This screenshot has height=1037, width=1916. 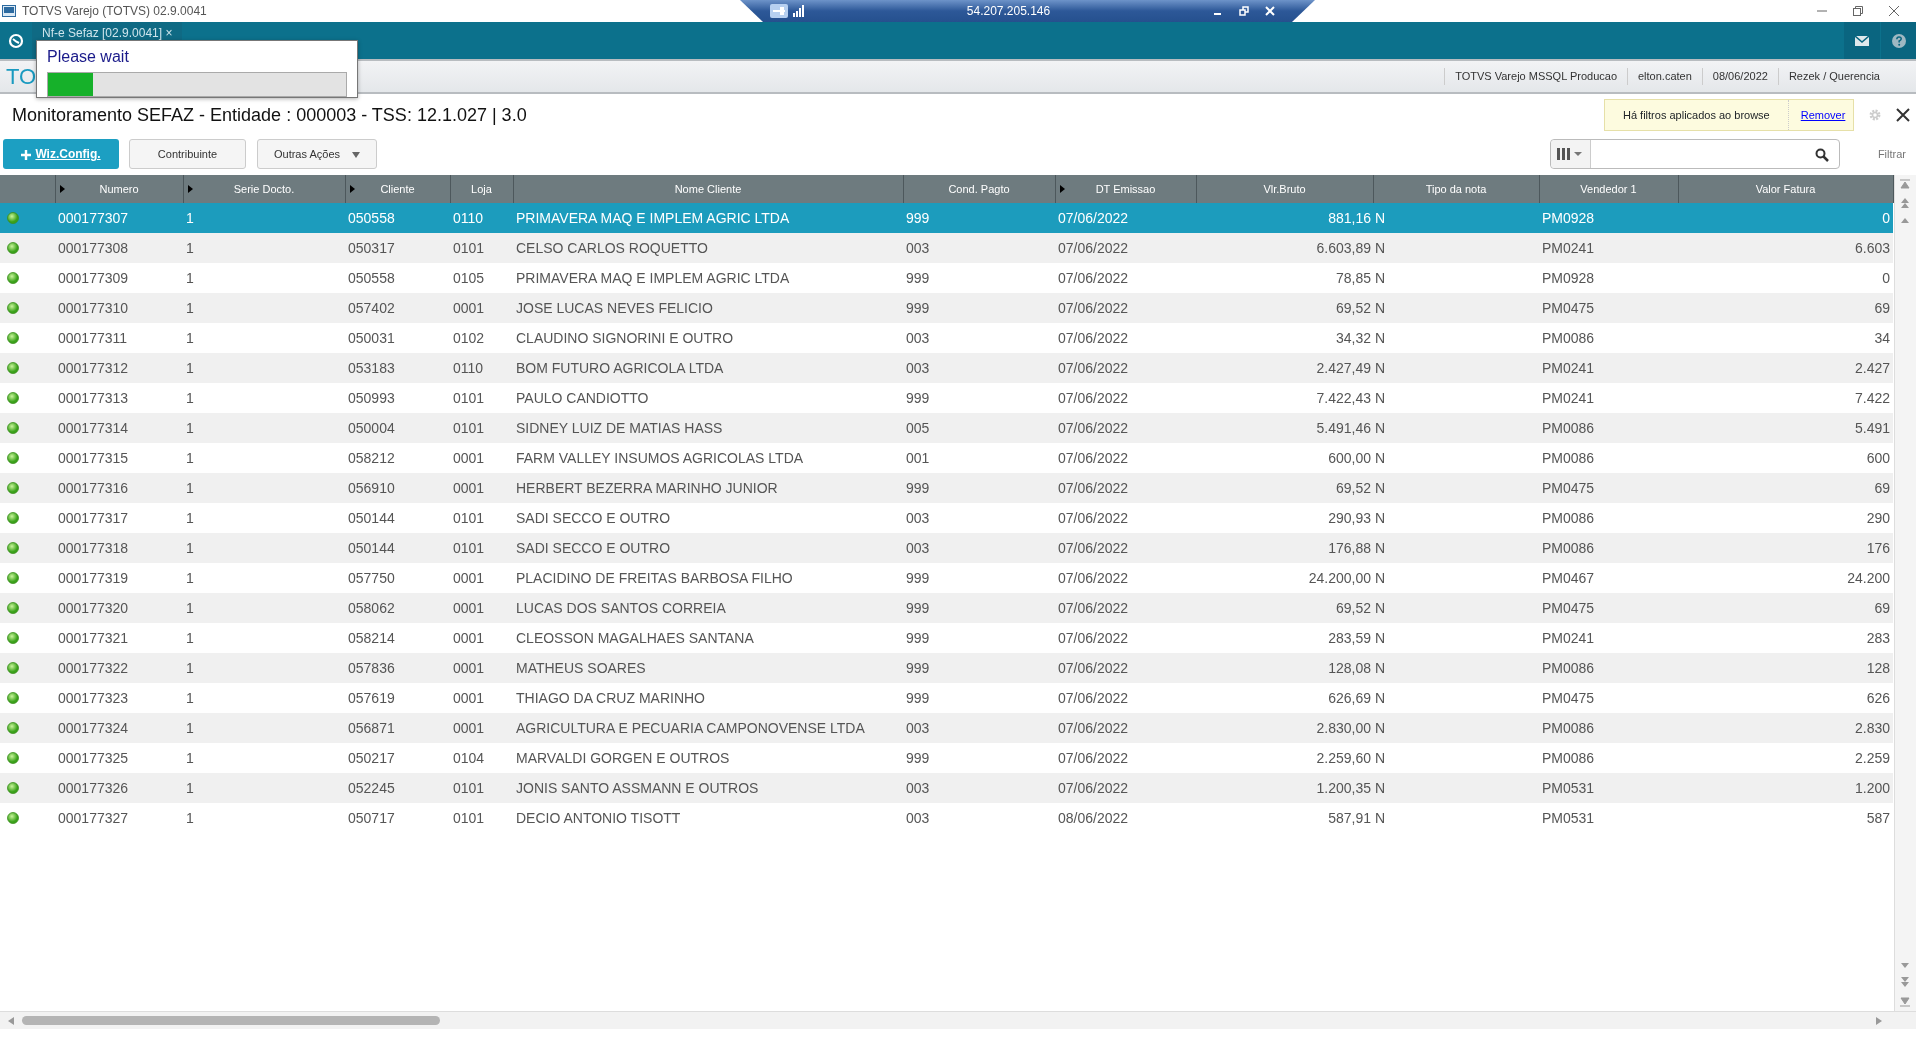 What do you see at coordinates (637, 787) in the screenshot?
I see `table-cell: JONIS SANTO ASSMANN E OUTROS` at bounding box center [637, 787].